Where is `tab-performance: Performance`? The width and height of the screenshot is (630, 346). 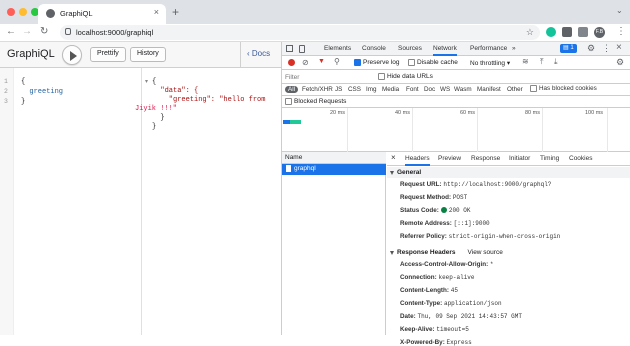 tab-performance: Performance is located at coordinates (488, 48).